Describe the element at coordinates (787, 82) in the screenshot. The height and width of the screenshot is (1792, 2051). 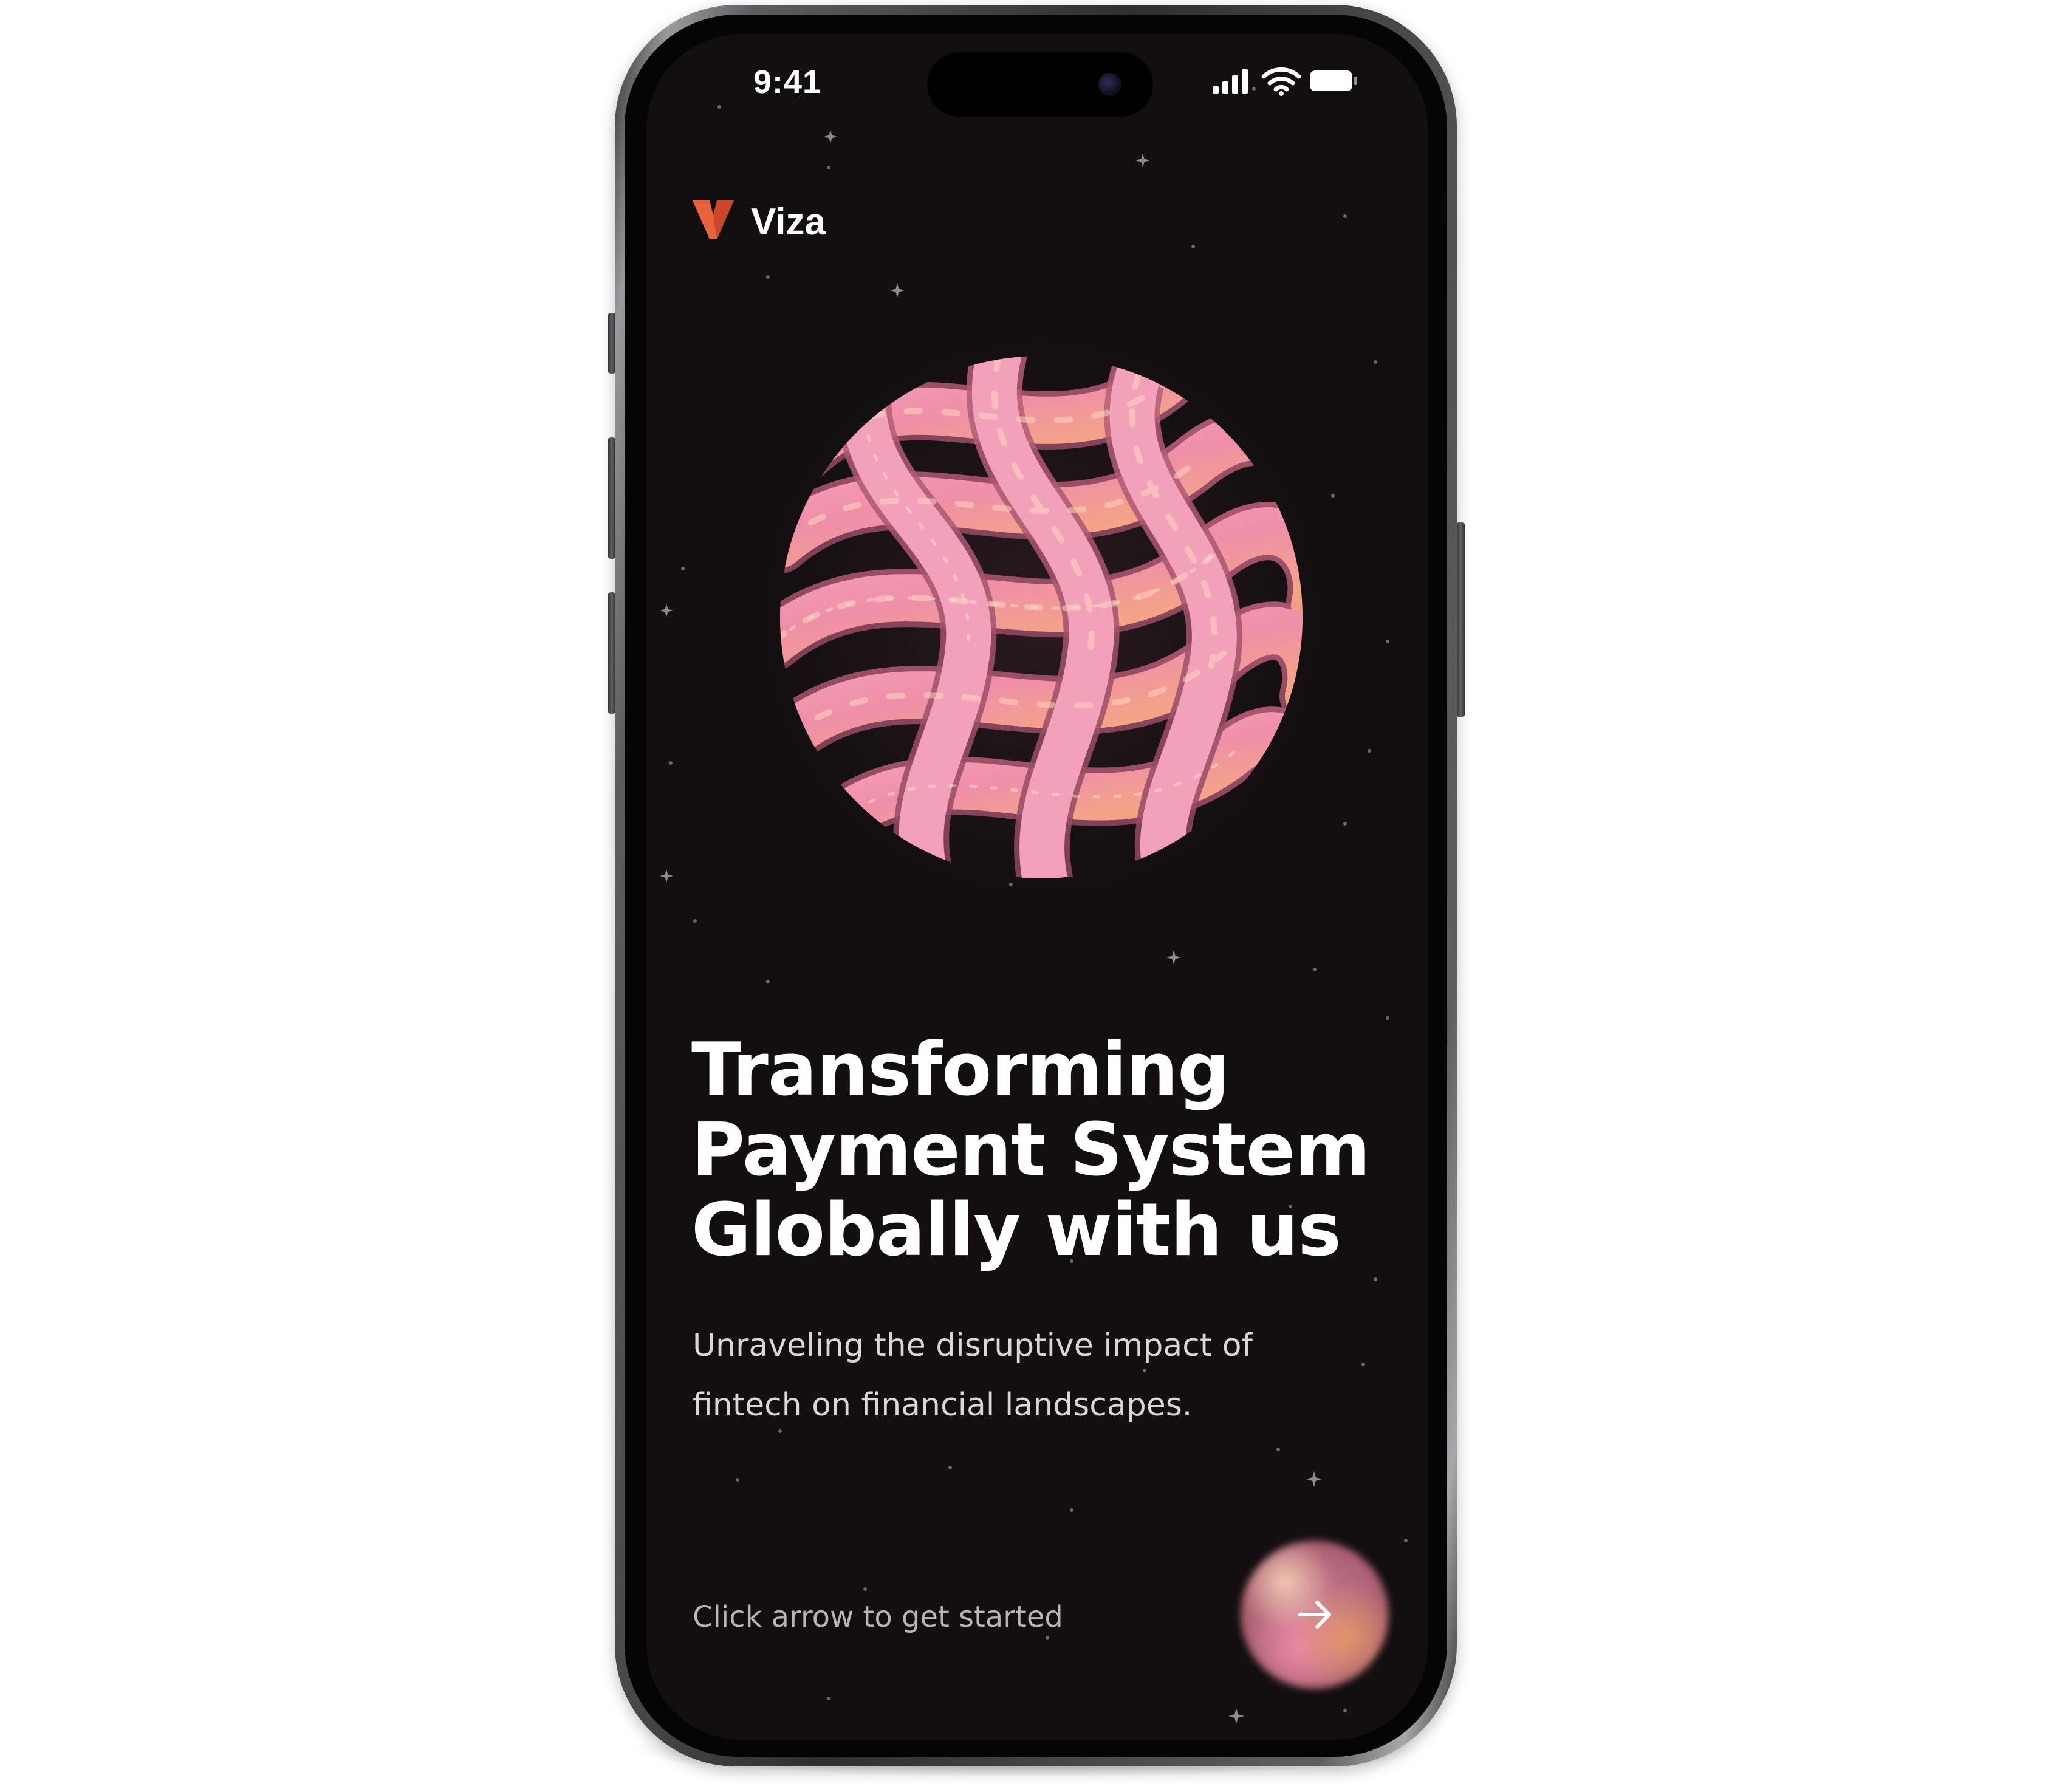
I see `status-time: 9:41` at that location.